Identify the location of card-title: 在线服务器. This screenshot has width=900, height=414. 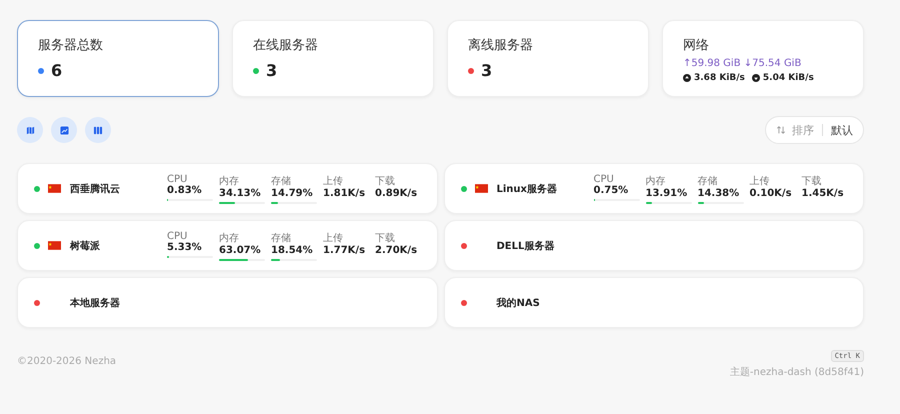
(286, 45).